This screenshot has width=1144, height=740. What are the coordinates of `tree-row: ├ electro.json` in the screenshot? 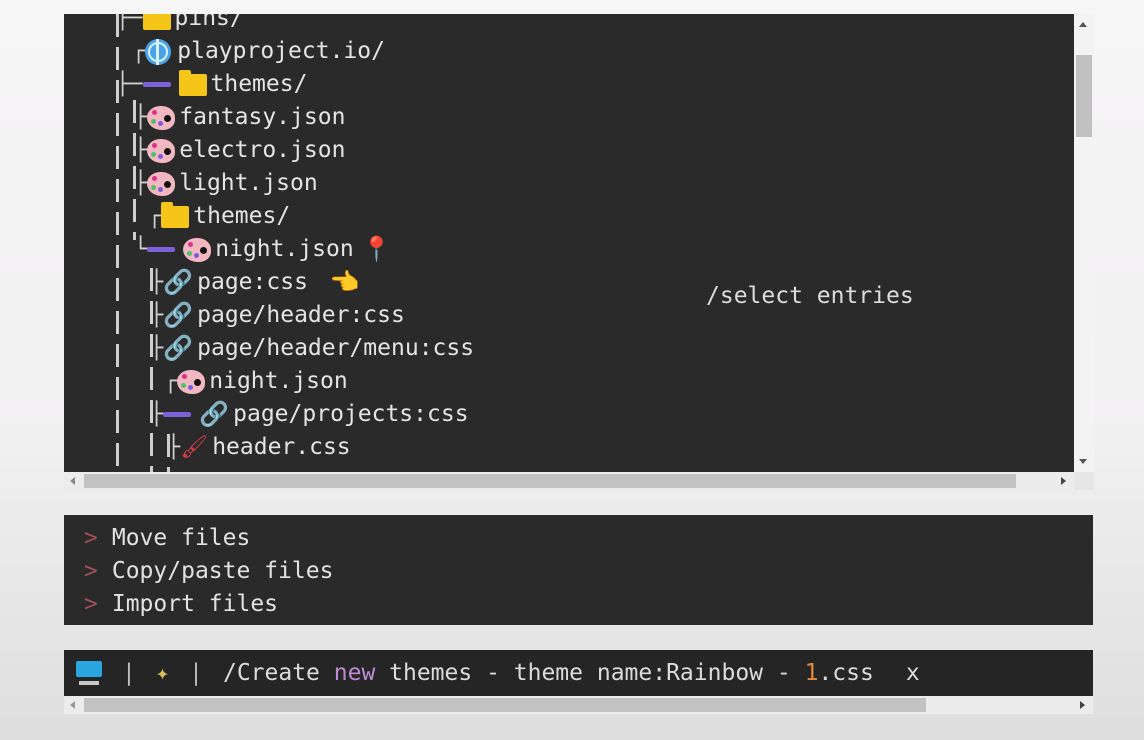 It's located at (239, 150).